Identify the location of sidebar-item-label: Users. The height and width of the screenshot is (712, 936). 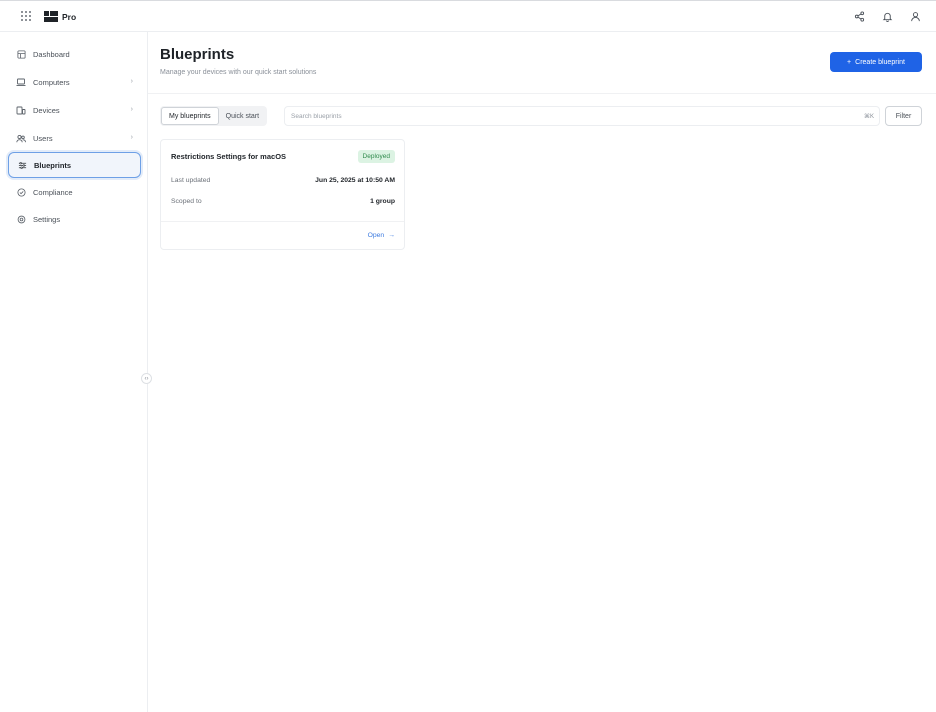
(43, 138).